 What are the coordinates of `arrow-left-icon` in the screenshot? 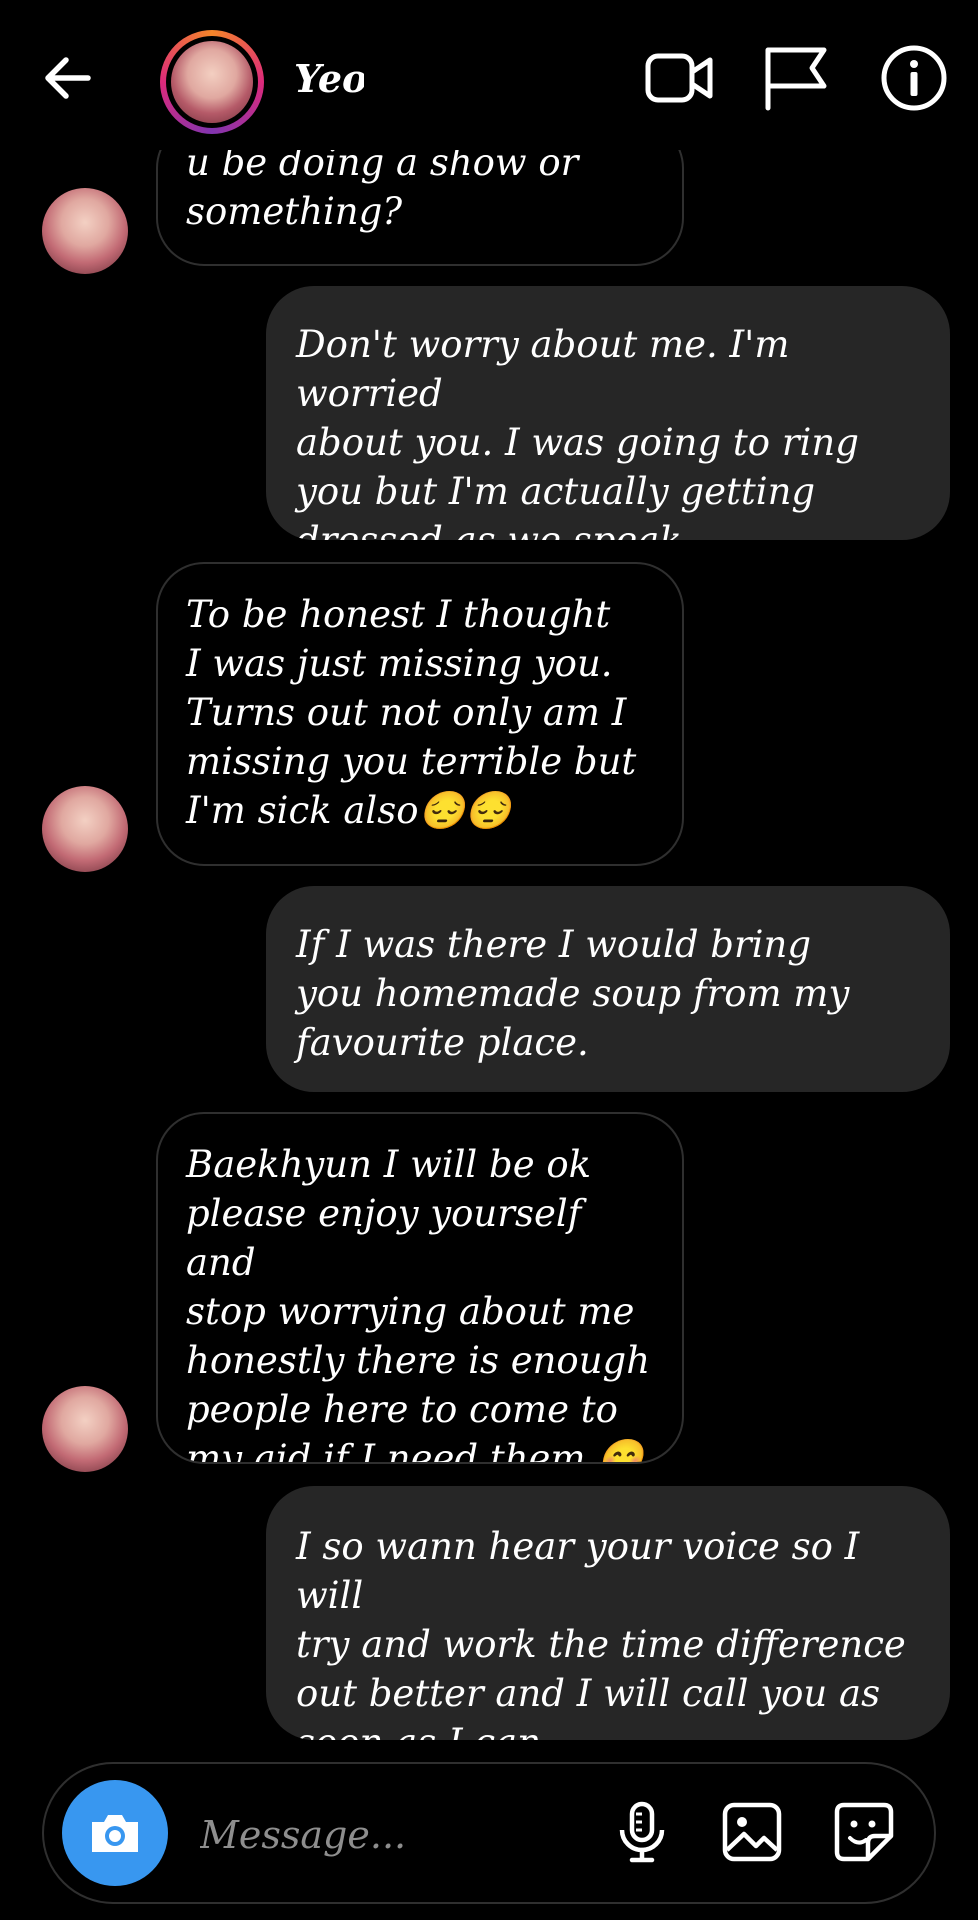 It's located at (68, 78).